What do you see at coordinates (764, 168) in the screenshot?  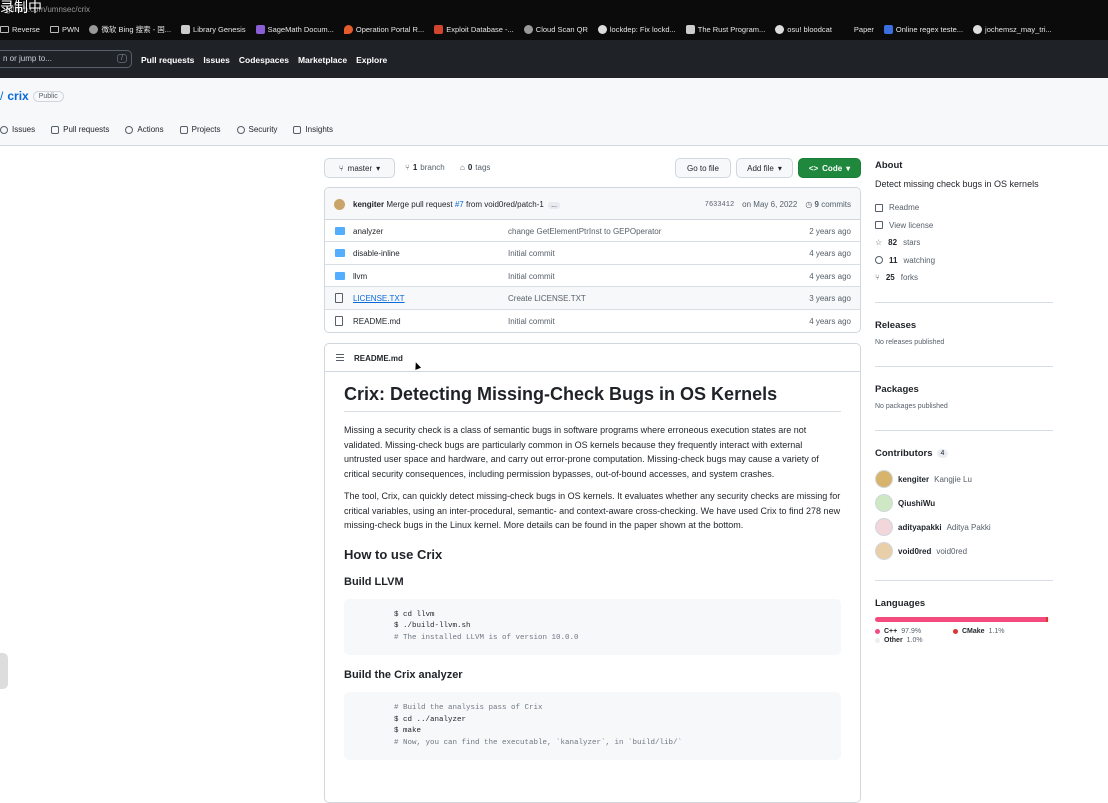 I see `add-file-button: Add file ▾` at bounding box center [764, 168].